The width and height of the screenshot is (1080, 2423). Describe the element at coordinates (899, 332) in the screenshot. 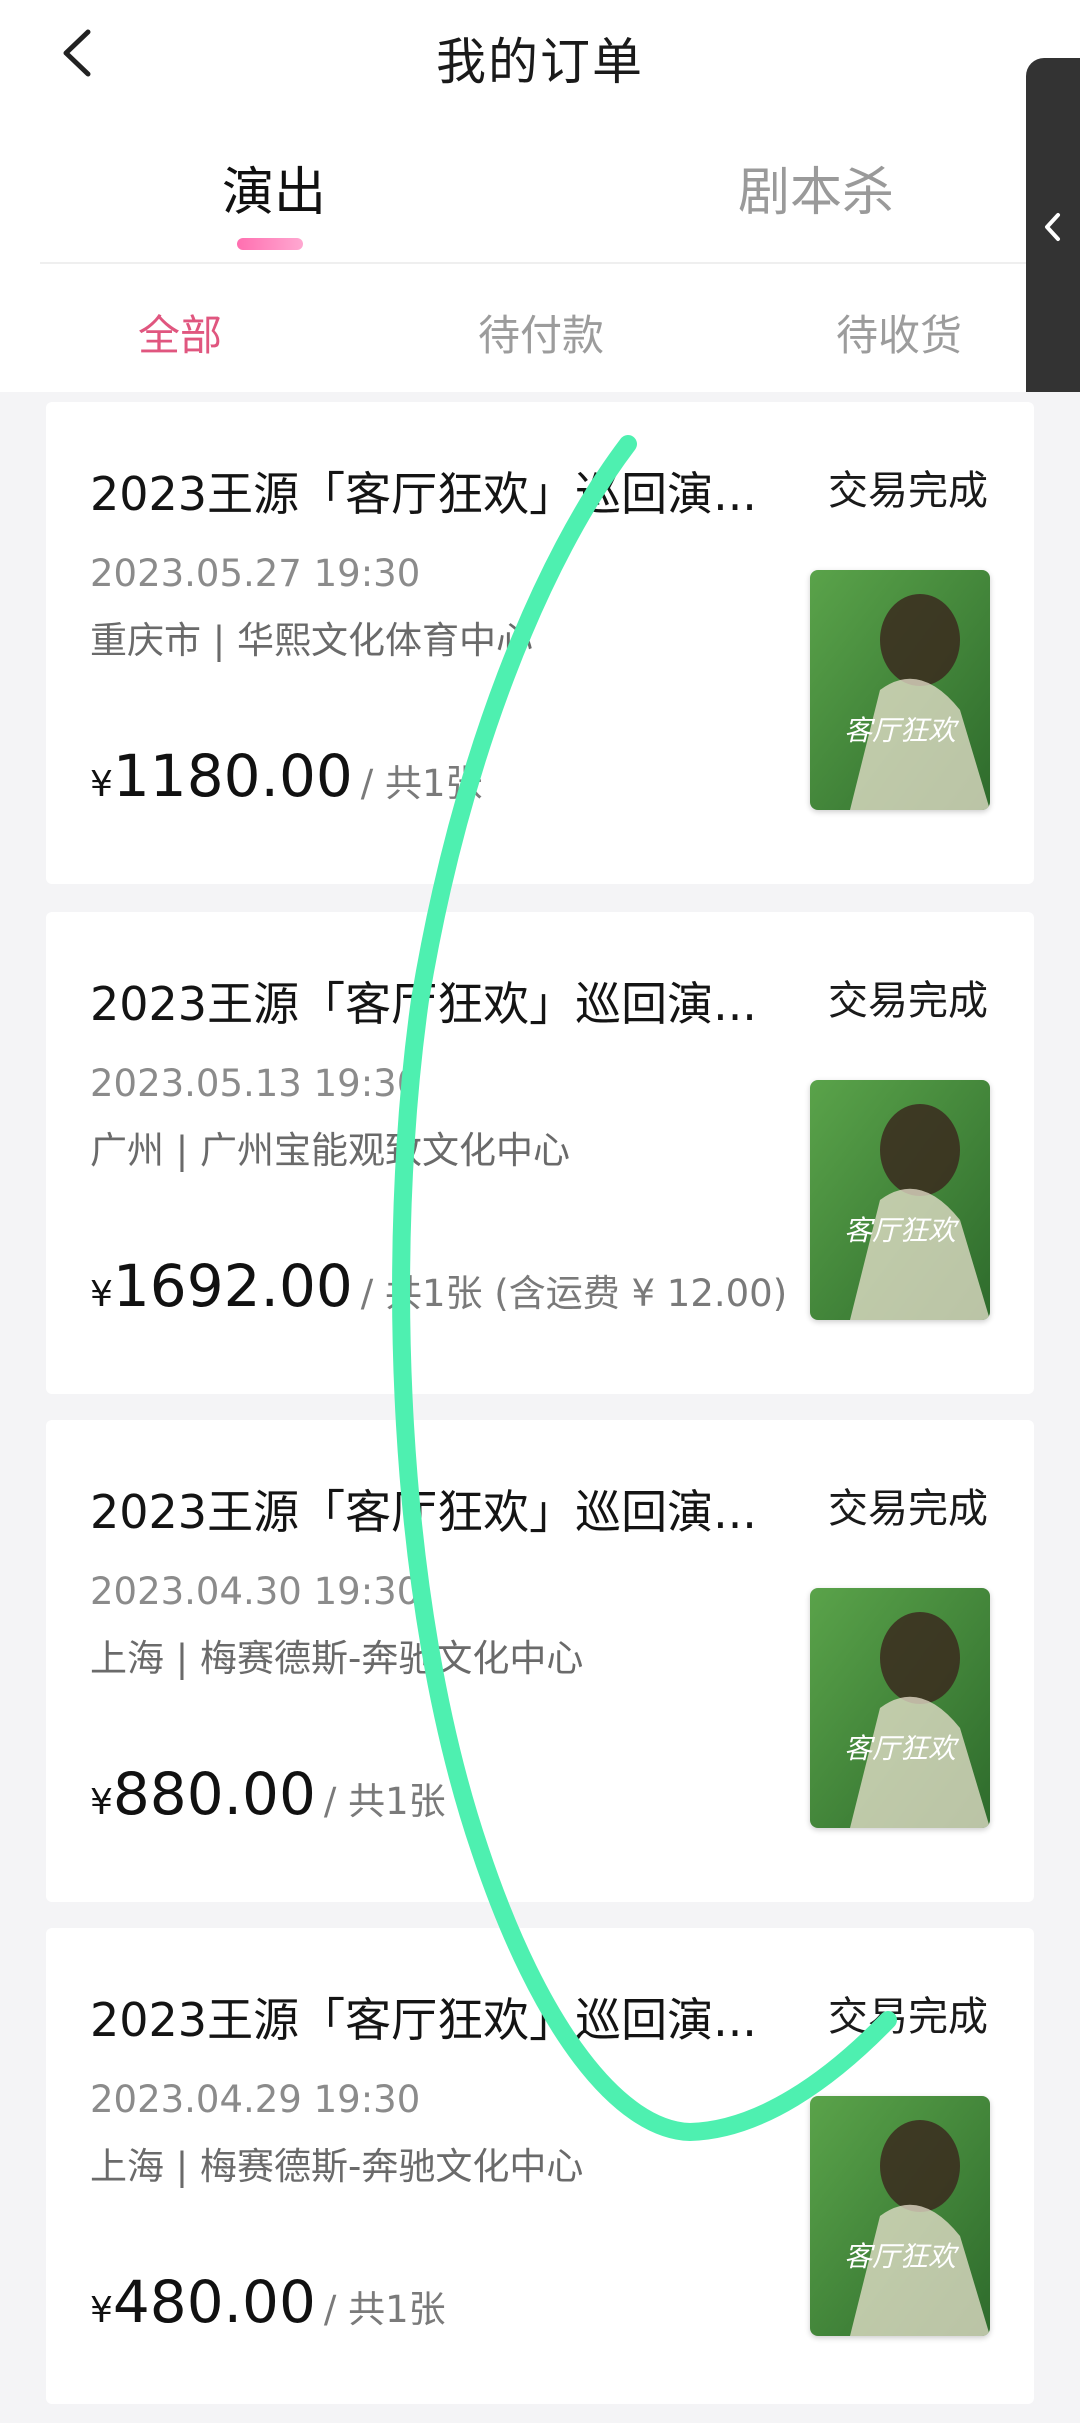

I see `subtab-pending-delivery: 待收货` at that location.